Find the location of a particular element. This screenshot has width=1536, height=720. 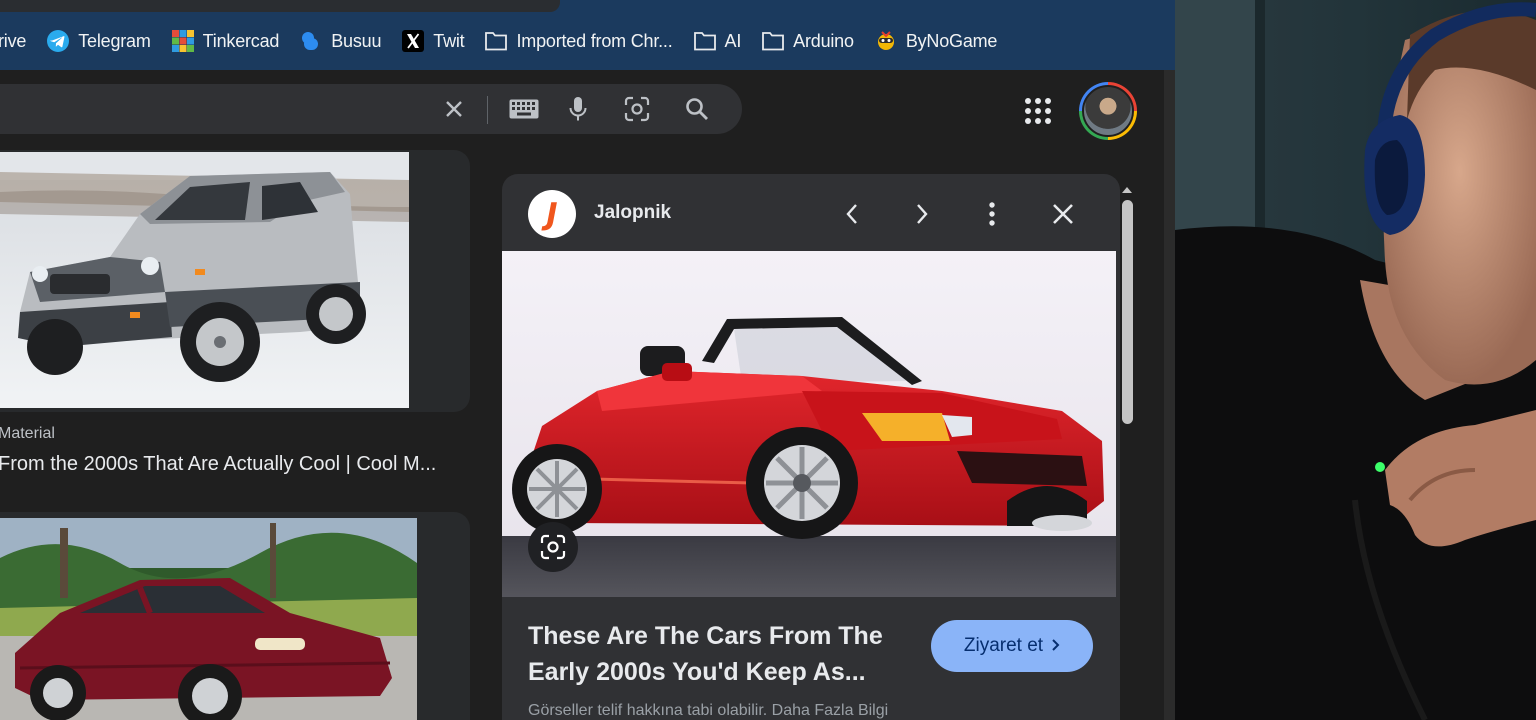

window-edge is located at coordinates (1169, 395).